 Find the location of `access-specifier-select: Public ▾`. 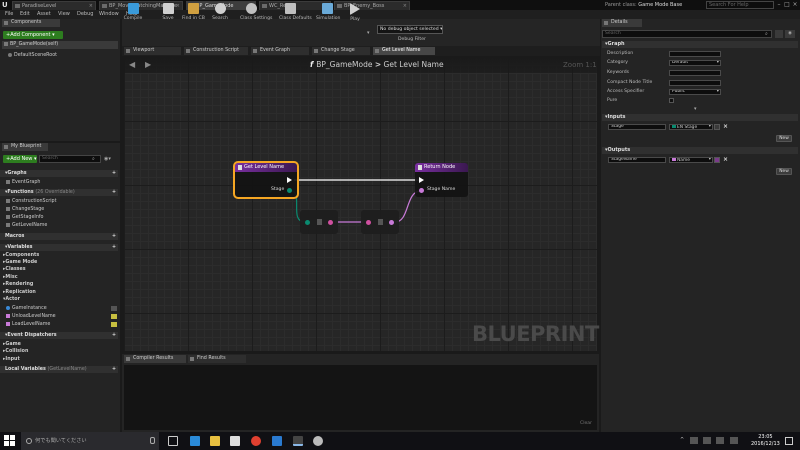

access-specifier-select: Public ▾ is located at coordinates (695, 92).